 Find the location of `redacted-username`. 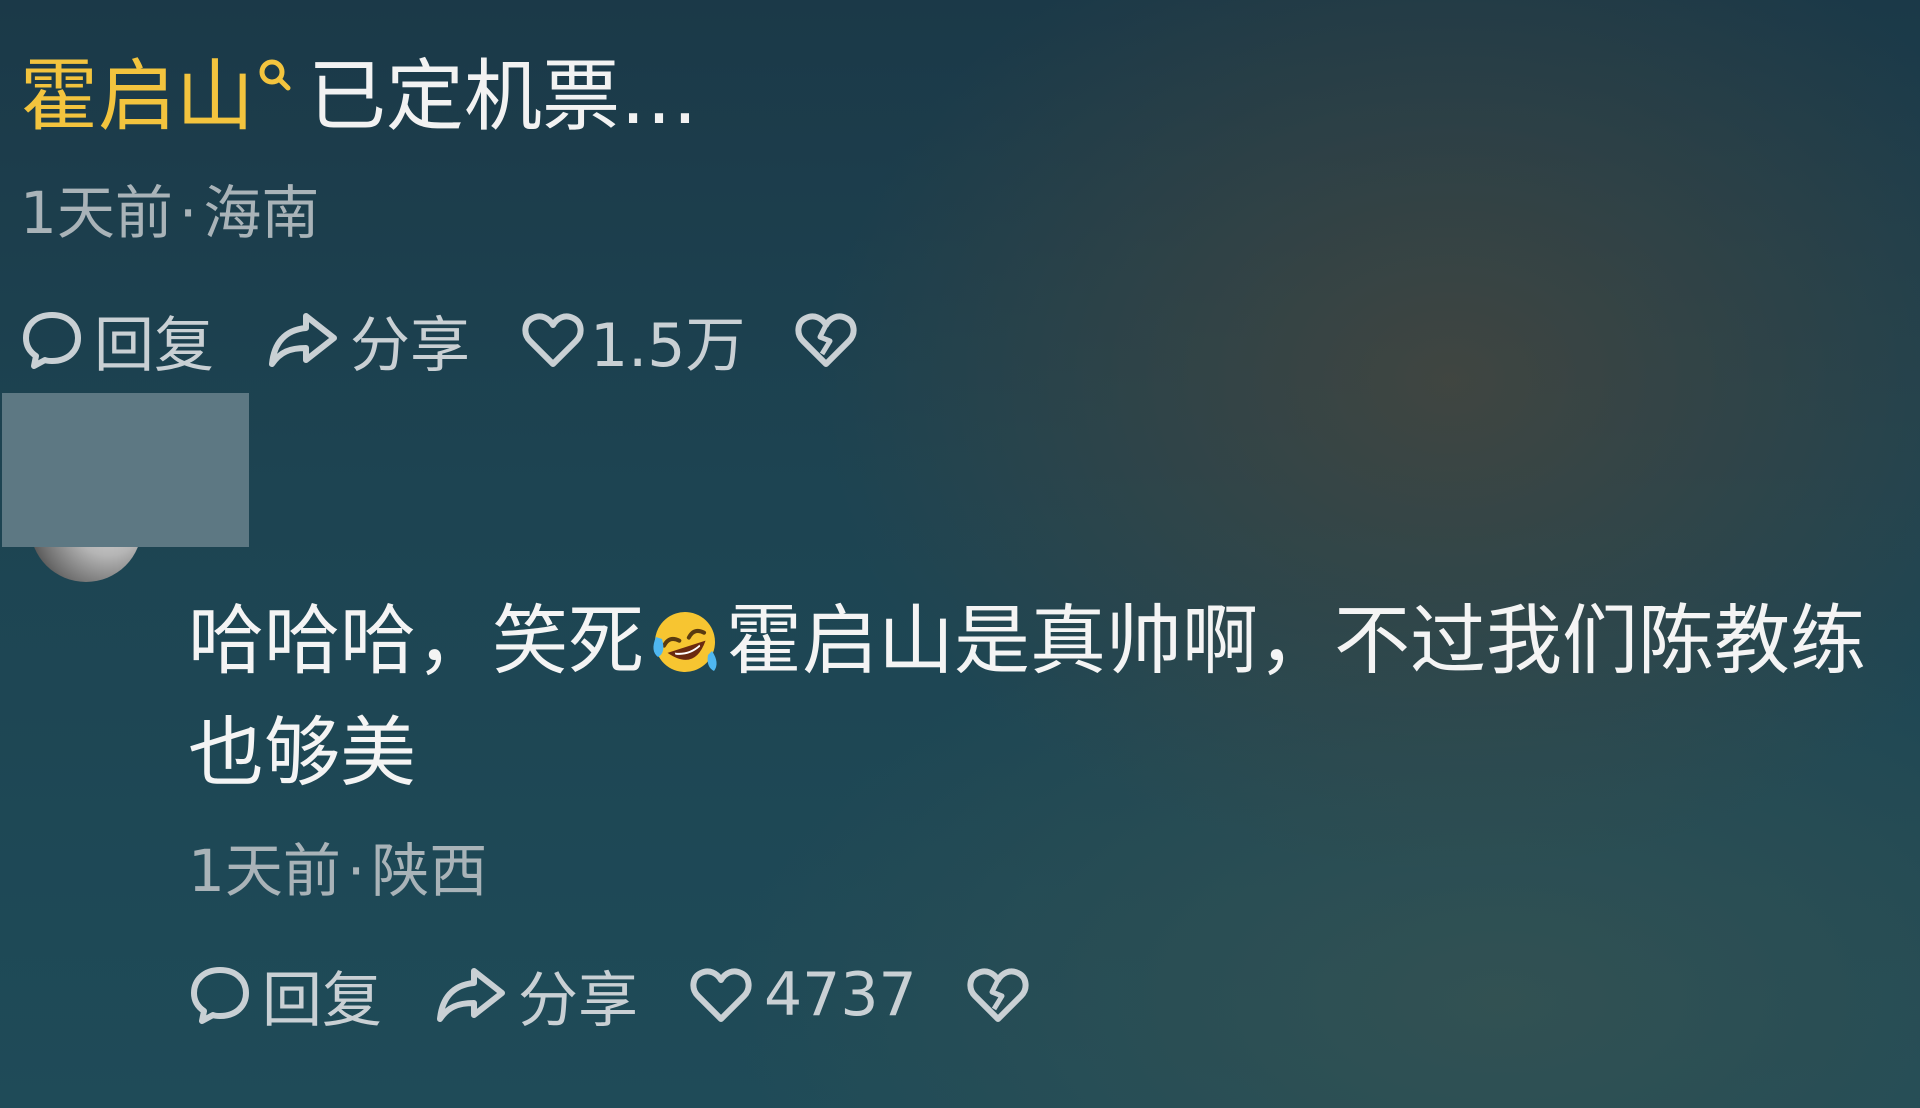

redacted-username is located at coordinates (125, 470).